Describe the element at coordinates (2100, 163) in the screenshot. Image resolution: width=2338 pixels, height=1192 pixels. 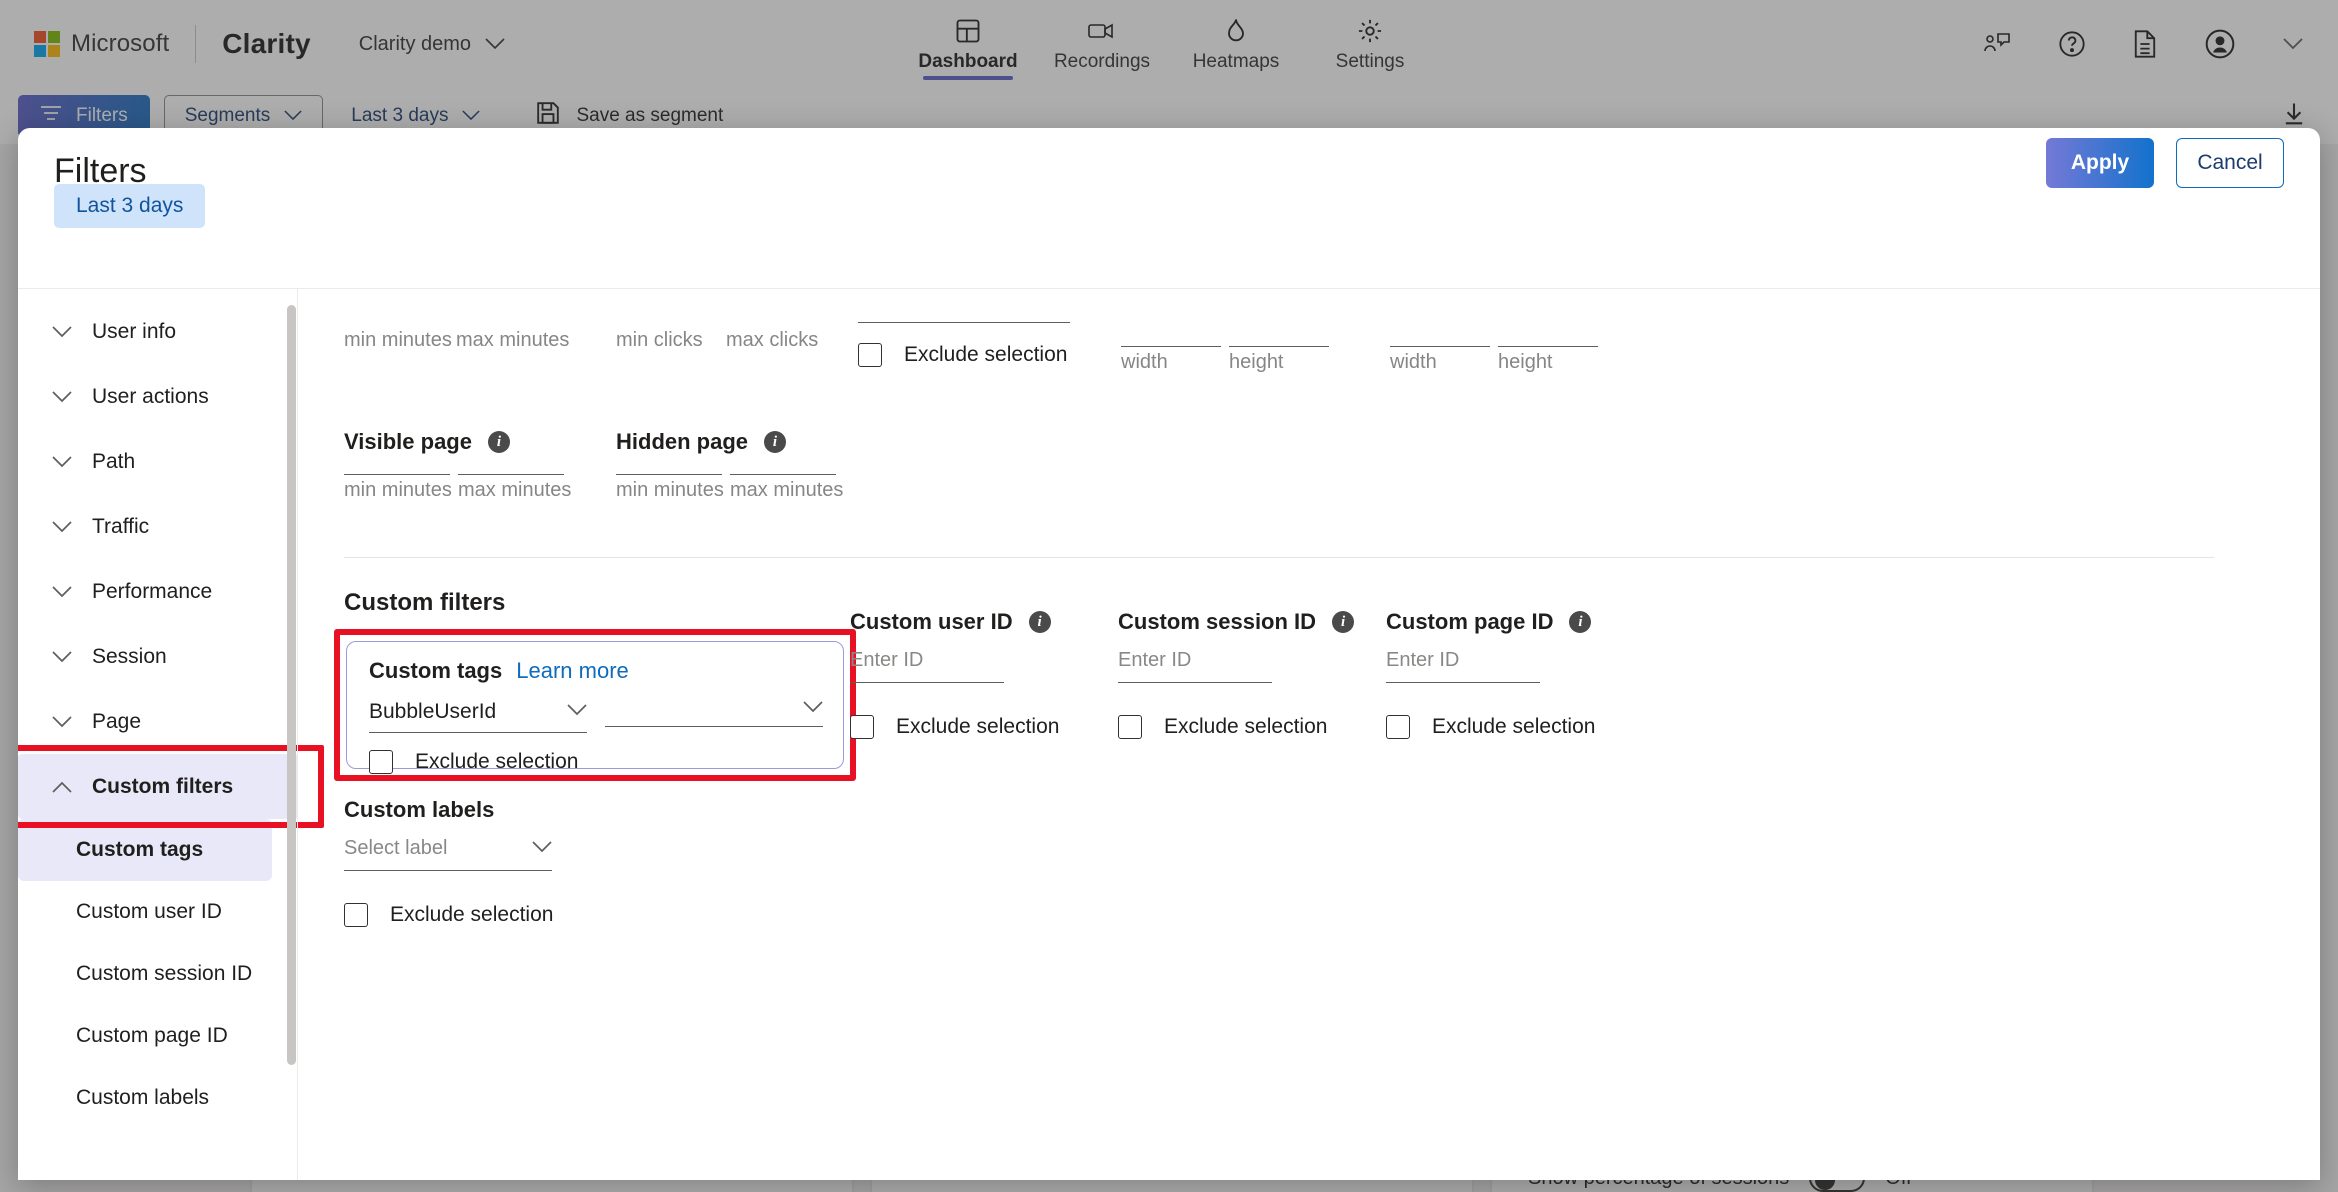
I see `apply-button: Apply` at that location.